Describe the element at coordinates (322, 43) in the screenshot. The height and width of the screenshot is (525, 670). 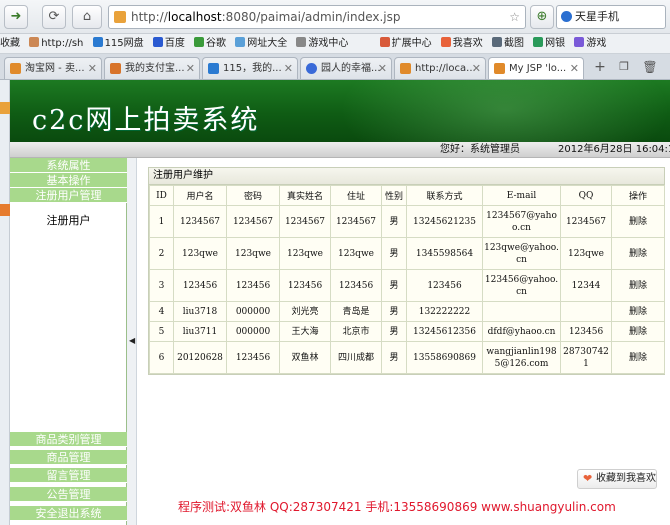
I see `bookmark-item: 游戏中心` at that location.